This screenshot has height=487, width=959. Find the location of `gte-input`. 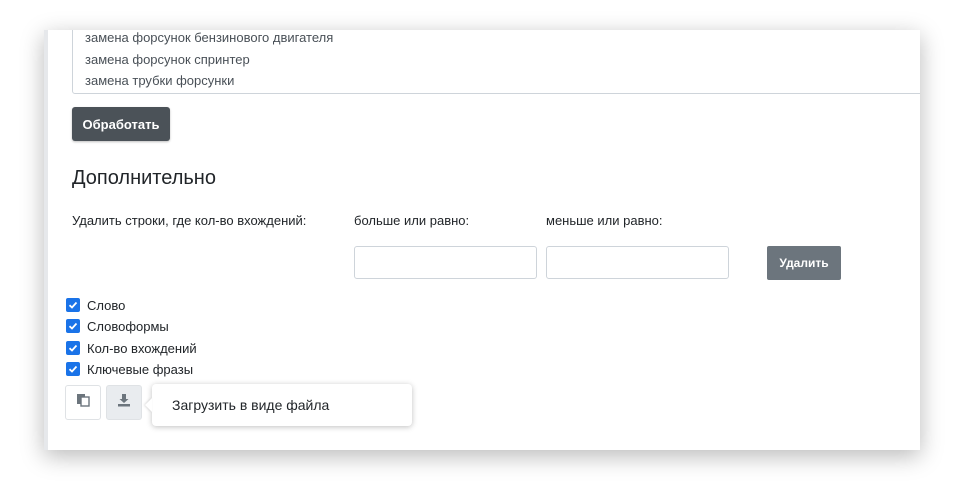

gte-input is located at coordinates (445, 262).